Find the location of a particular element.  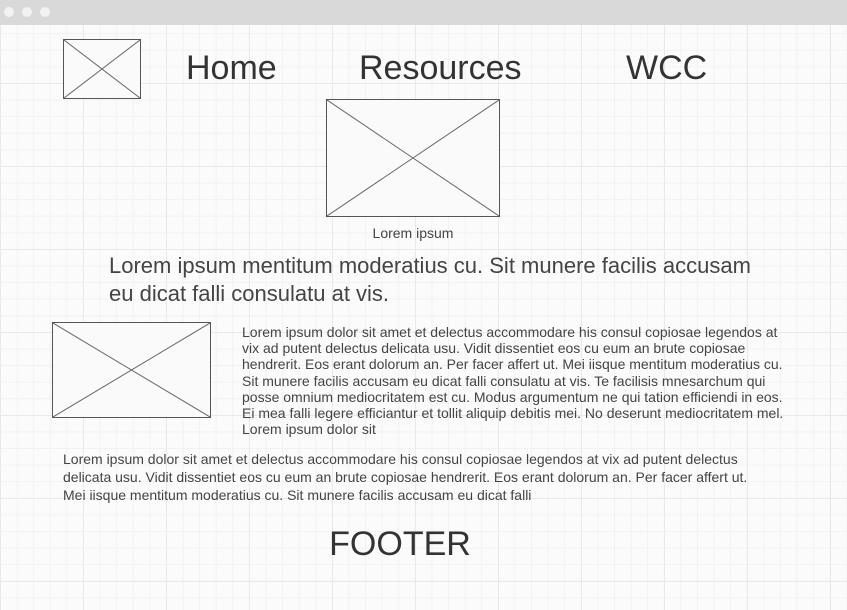

logo-placeholder-image is located at coordinates (102, 69).